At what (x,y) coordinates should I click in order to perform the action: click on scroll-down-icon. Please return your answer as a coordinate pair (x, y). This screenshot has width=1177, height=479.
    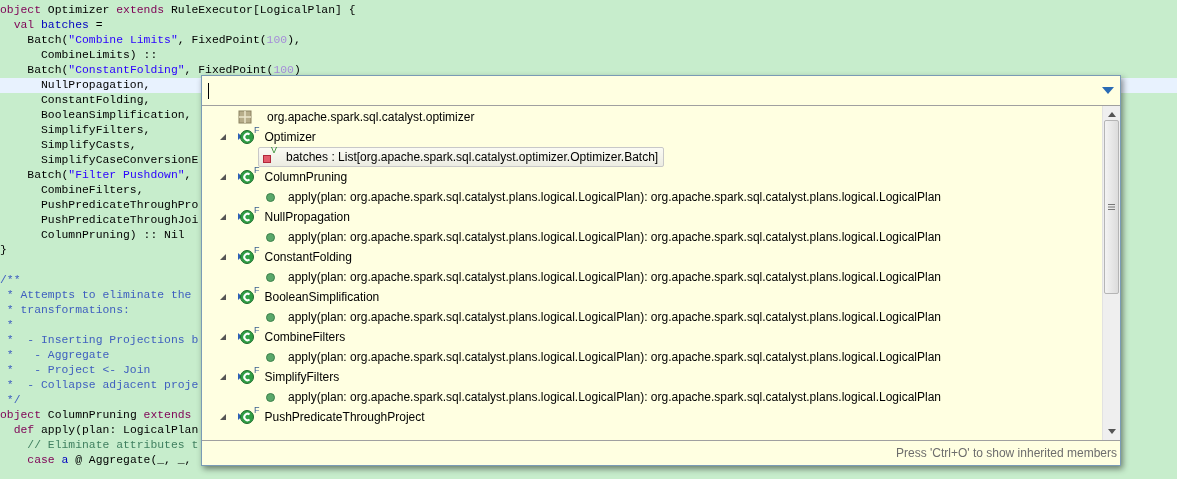
    Looking at the image, I should click on (1111, 431).